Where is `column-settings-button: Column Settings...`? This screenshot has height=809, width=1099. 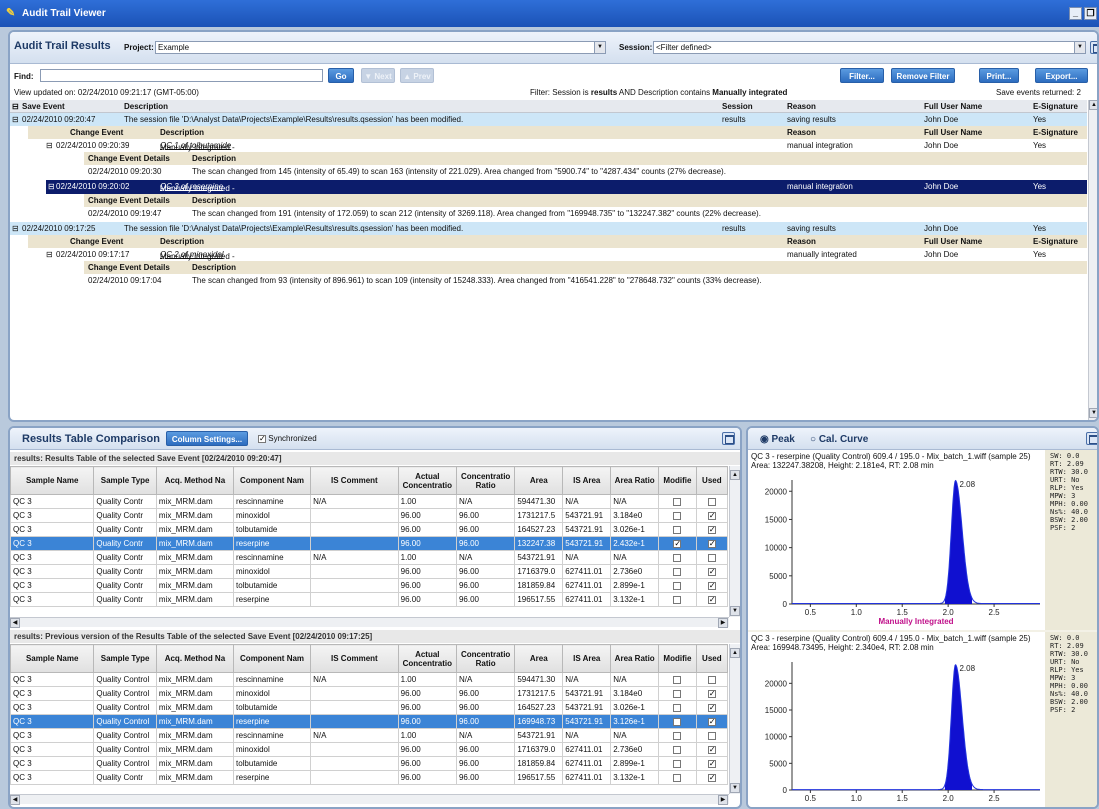 column-settings-button: Column Settings... is located at coordinates (207, 438).